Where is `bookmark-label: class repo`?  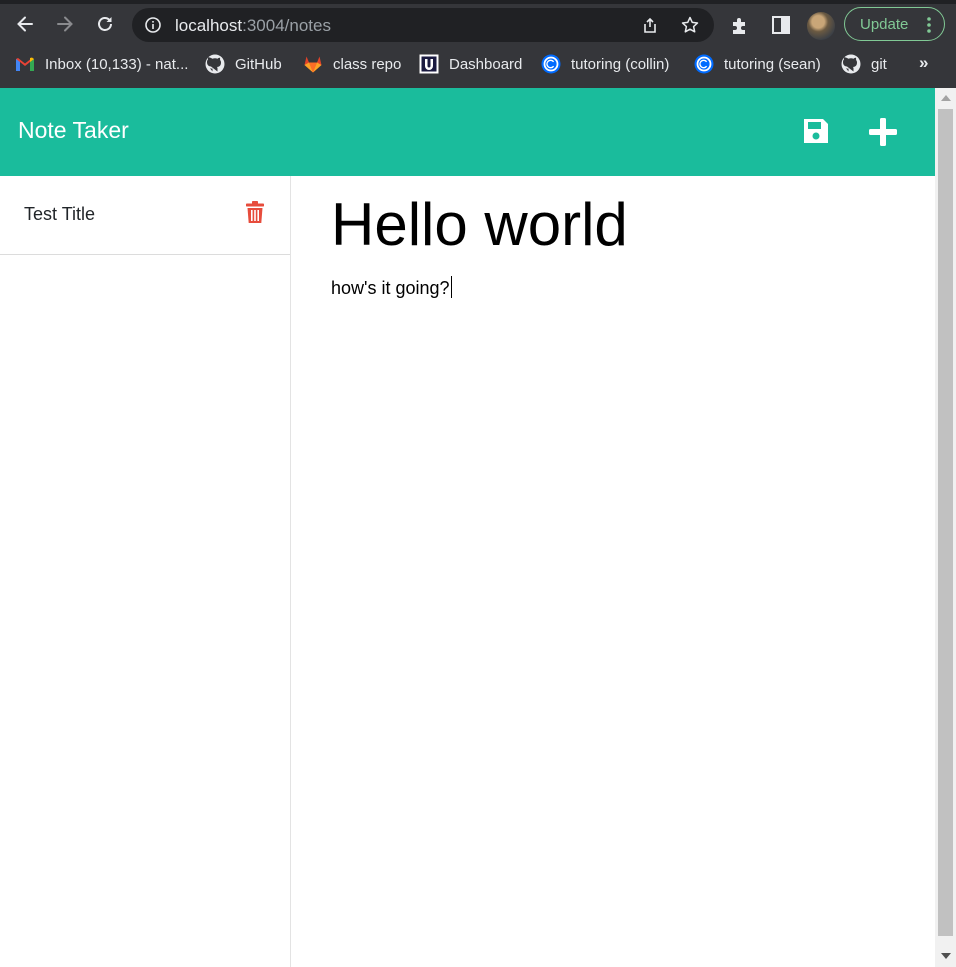
bookmark-label: class repo is located at coordinates (367, 64).